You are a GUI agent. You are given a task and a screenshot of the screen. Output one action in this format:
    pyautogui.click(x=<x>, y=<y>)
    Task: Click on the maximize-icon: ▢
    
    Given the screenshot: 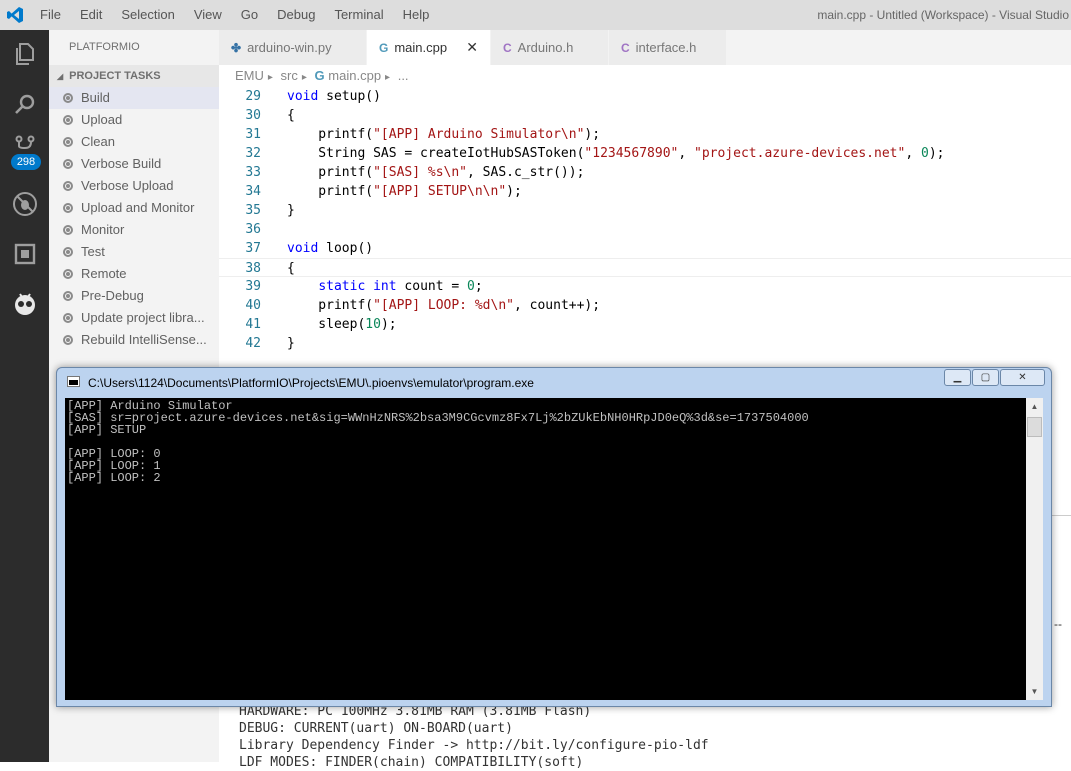 What is the action you would take?
    pyautogui.click(x=985, y=377)
    